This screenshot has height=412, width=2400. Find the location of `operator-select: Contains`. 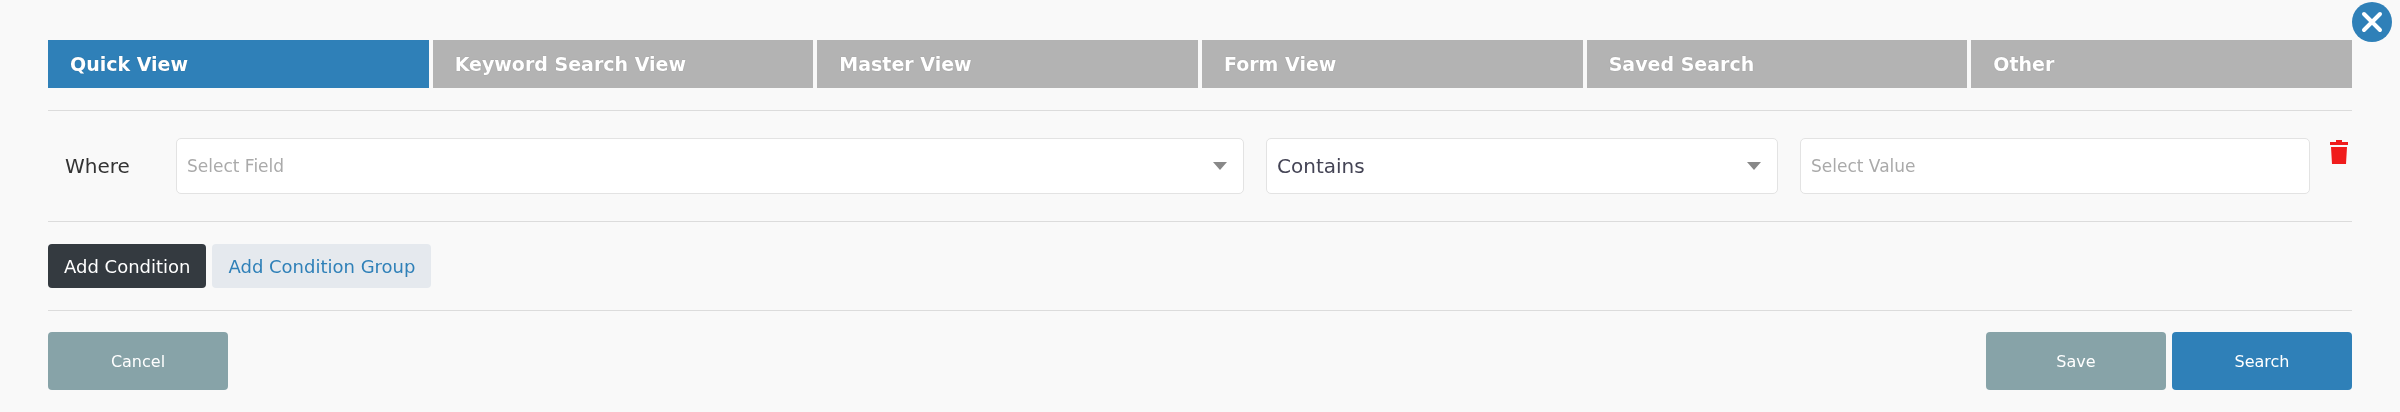

operator-select: Contains is located at coordinates (1522, 166).